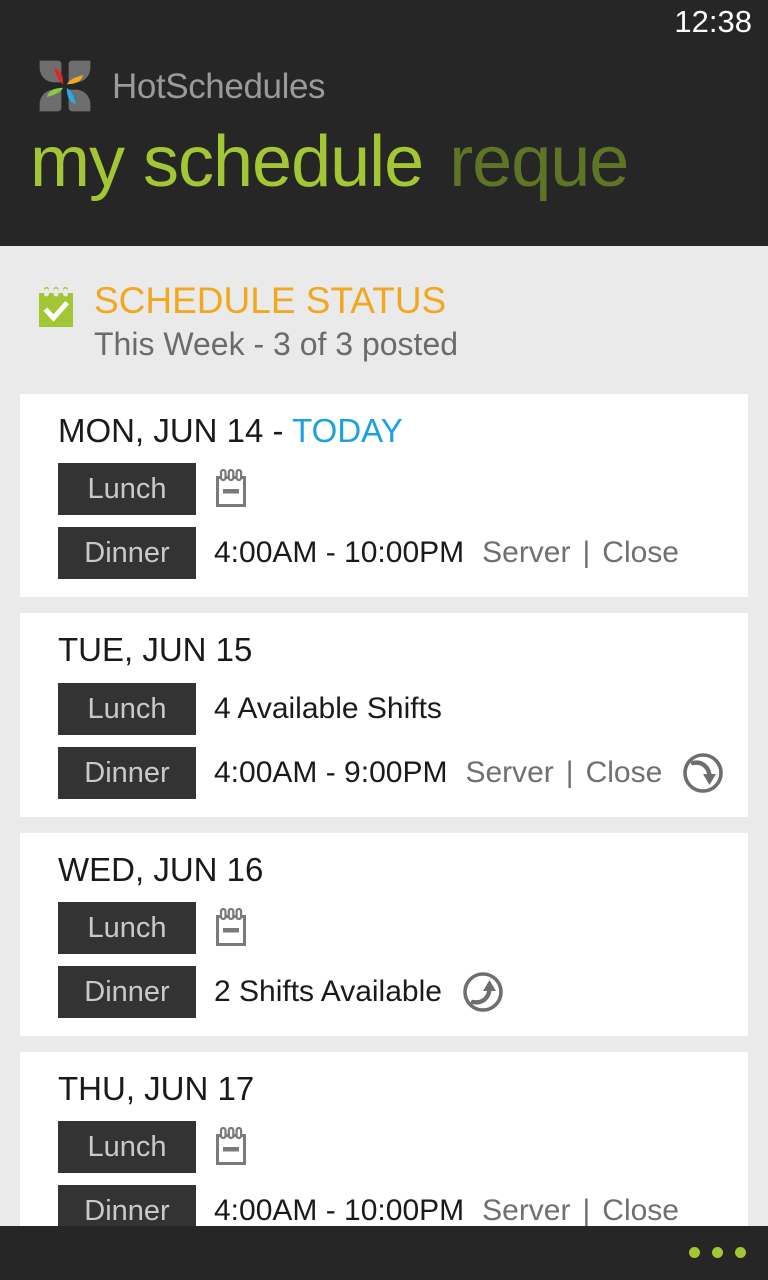  I want to click on pivot-tab-my-schedule: my schedule, so click(227, 162).